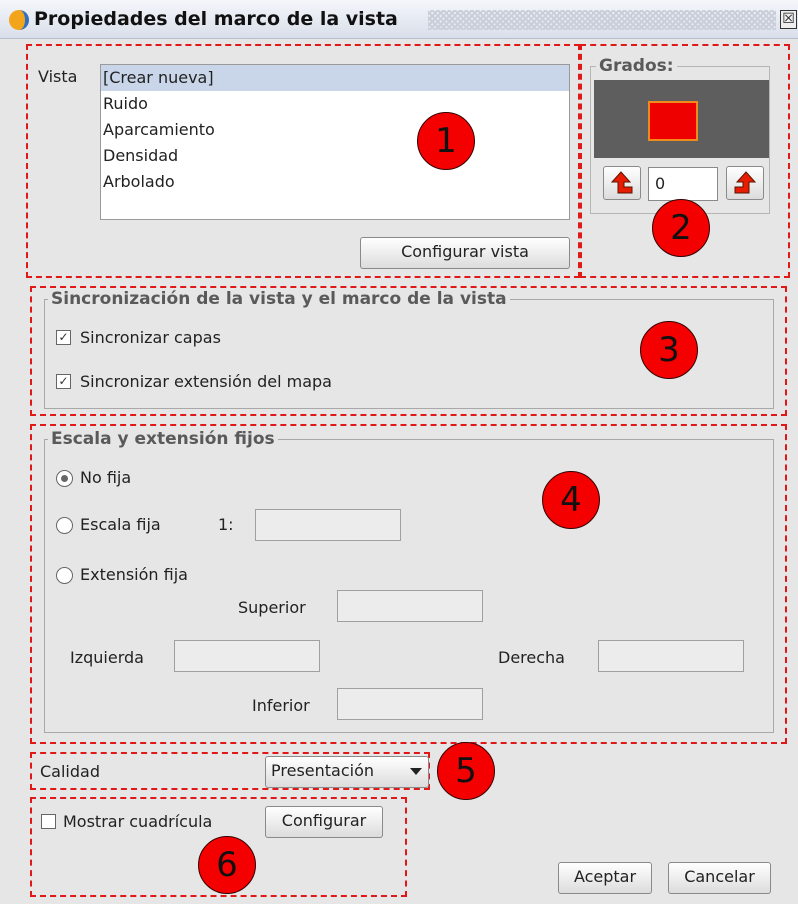 The height and width of the screenshot is (904, 798). What do you see at coordinates (335, 104) in the screenshot?
I see `vista-list-item: Ruido` at bounding box center [335, 104].